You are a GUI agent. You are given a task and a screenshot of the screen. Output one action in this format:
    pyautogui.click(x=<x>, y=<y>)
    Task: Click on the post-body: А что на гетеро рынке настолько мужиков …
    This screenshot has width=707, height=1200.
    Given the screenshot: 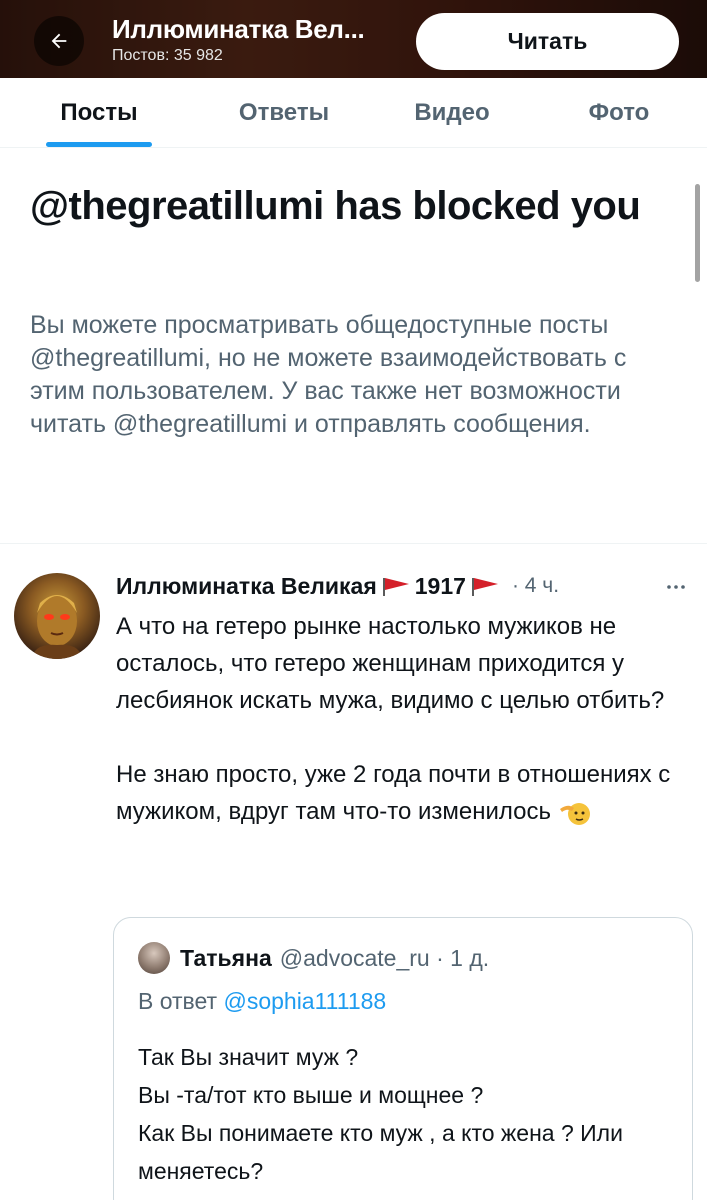 What is the action you would take?
    pyautogui.click(x=393, y=719)
    